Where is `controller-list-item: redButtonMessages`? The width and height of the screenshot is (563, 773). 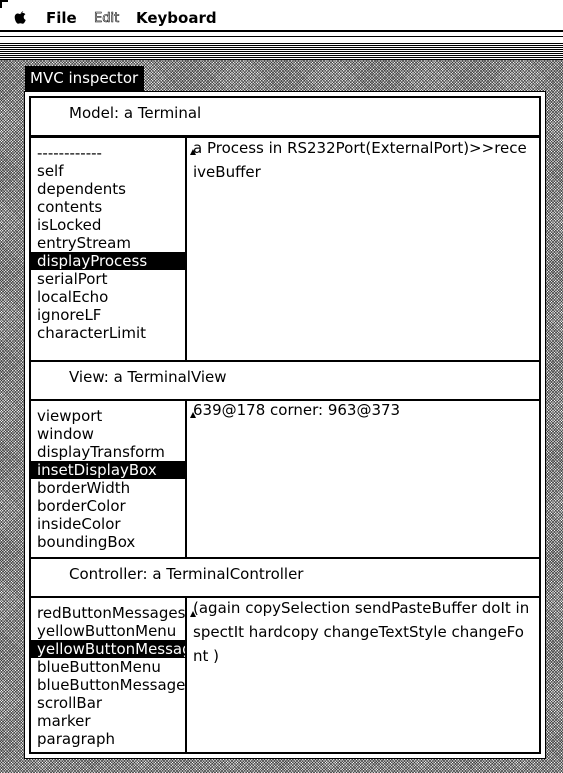
controller-list-item: redButtonMessages is located at coordinates (108, 613).